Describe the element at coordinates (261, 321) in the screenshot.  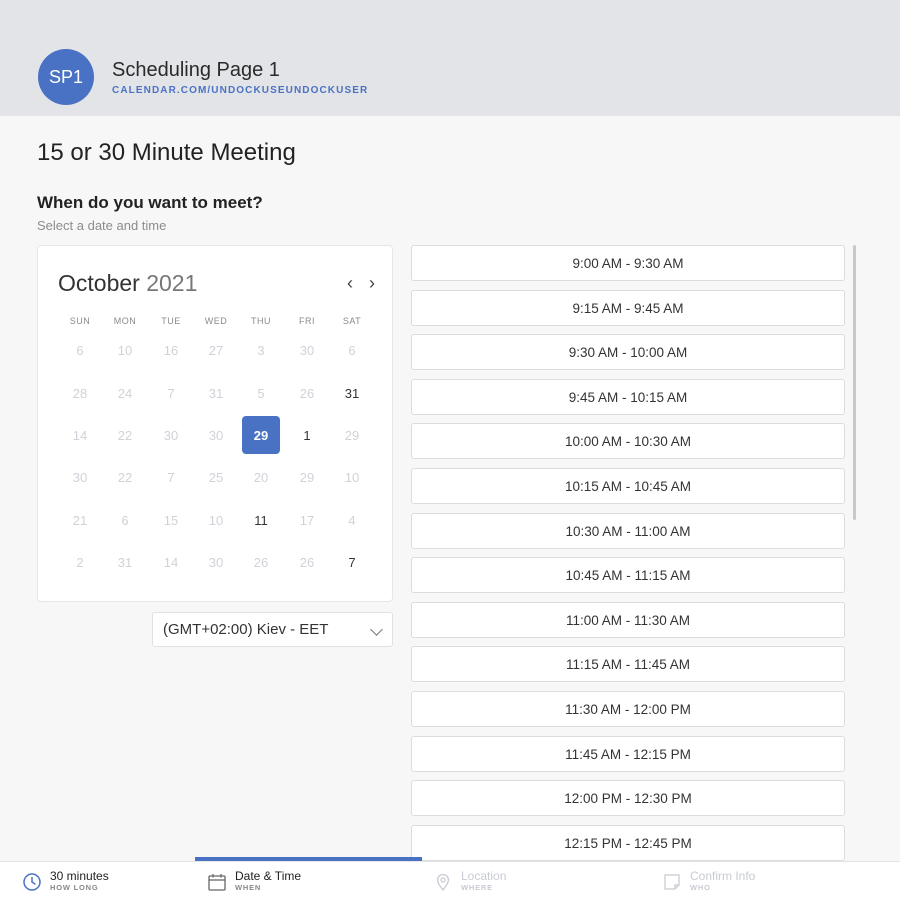
I see `weekday-header: THU` at that location.